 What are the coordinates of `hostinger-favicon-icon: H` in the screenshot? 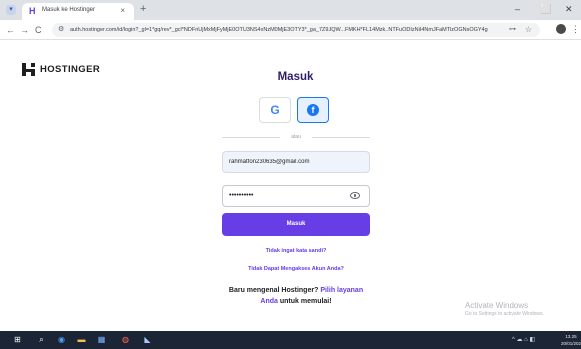 It's located at (32, 11).